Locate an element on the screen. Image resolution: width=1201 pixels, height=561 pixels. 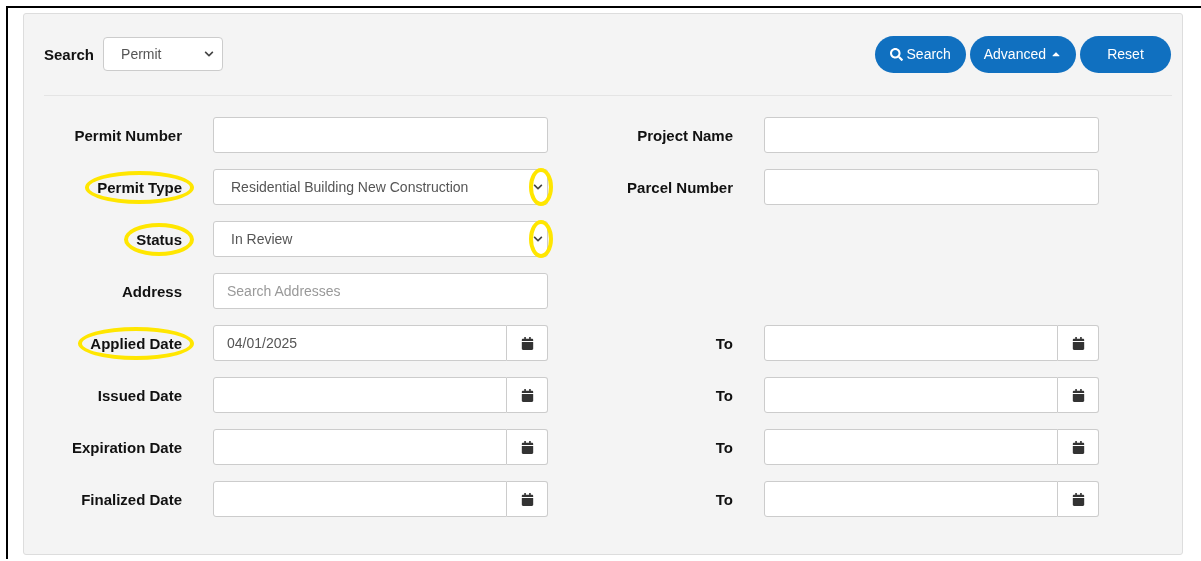
search-type-select: Permit is located at coordinates (163, 54).